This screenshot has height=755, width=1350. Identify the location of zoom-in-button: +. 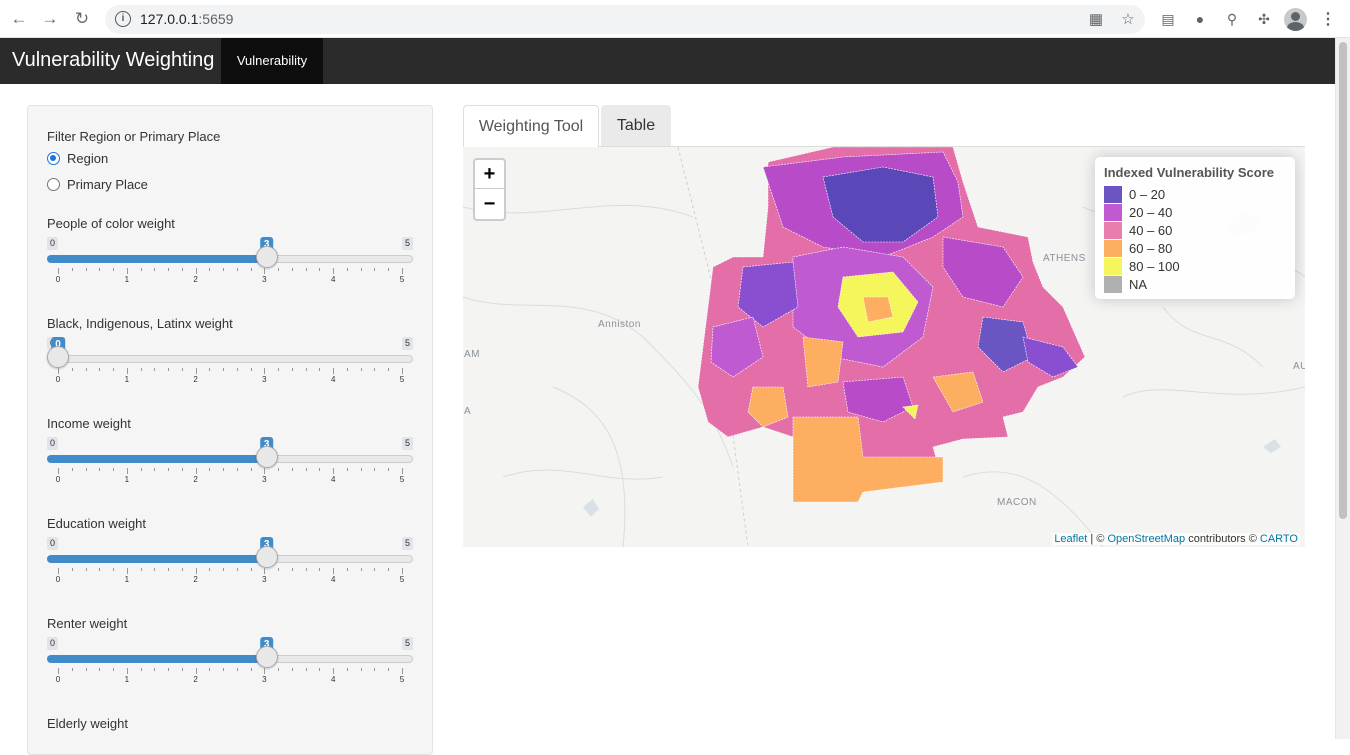
(489, 174).